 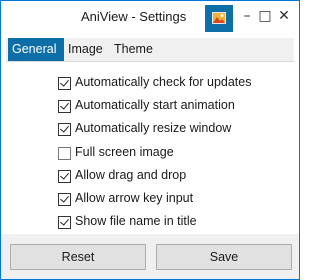 I want to click on option-label: Automatically check for updates, so click(x=163, y=82).